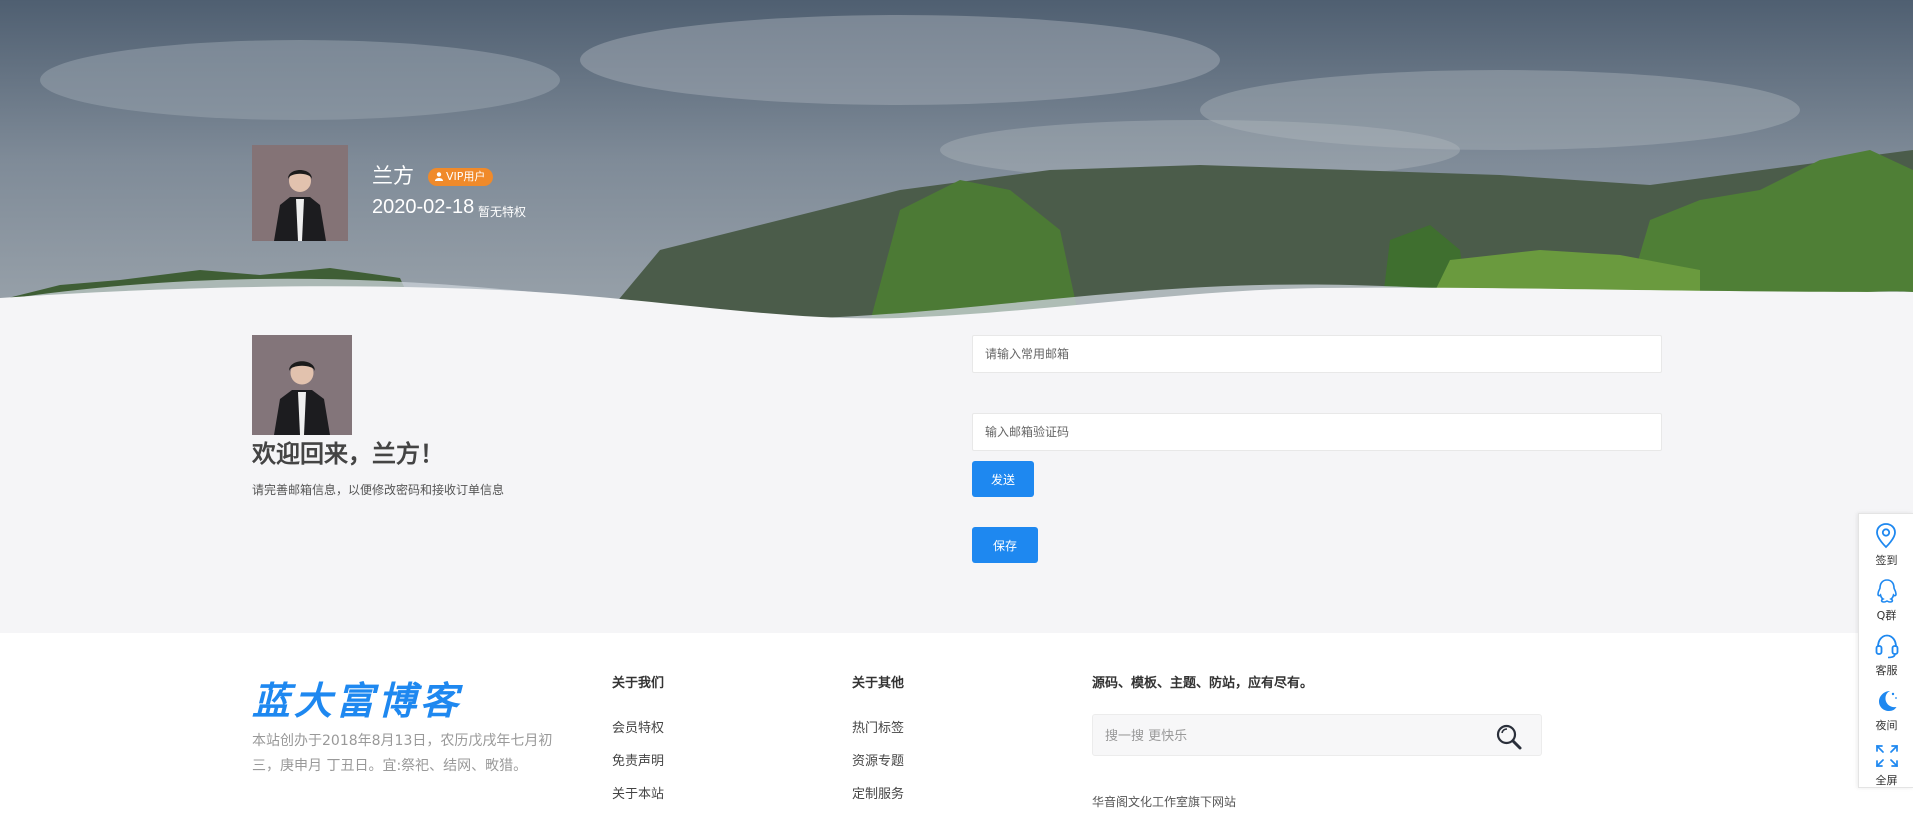  I want to click on member-date: 2020-02-18, so click(423, 207).